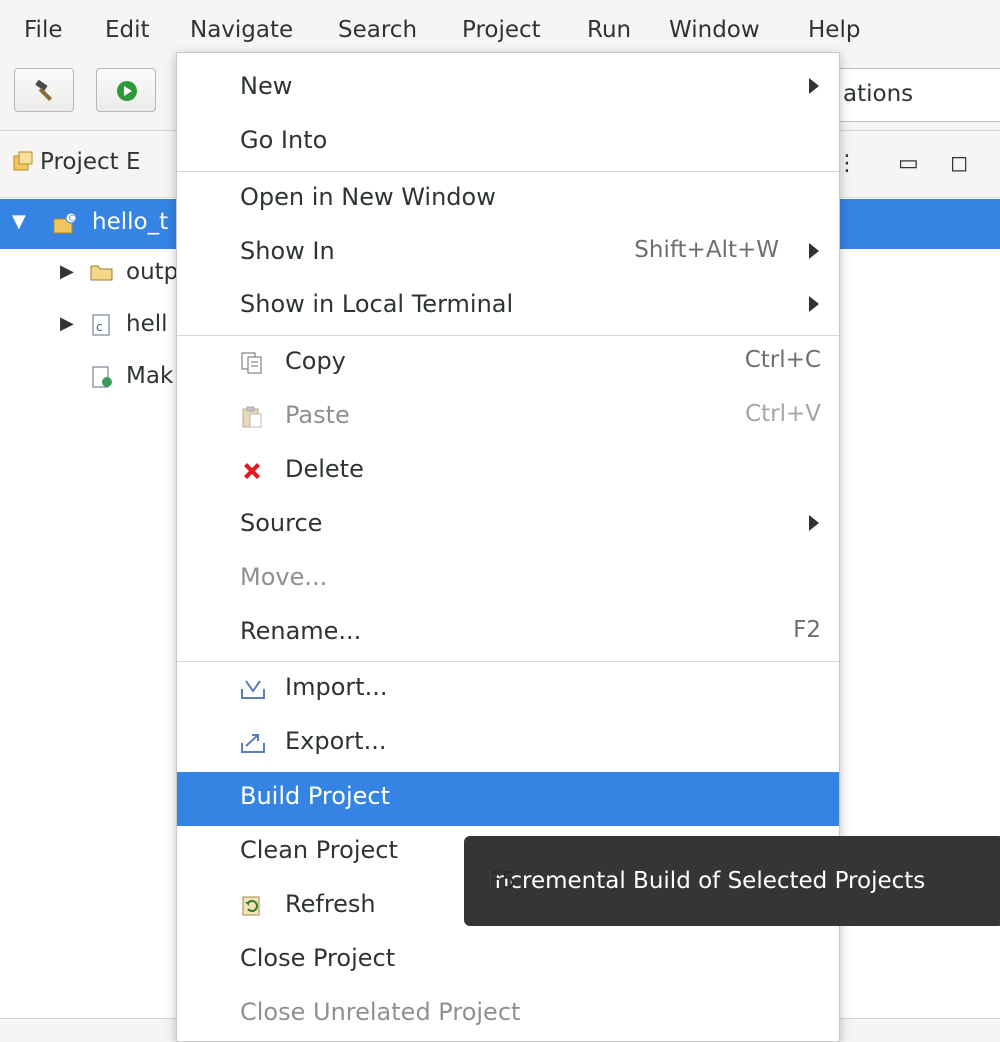 The width and height of the screenshot is (1000, 1042). What do you see at coordinates (377, 30) in the screenshot?
I see `menu-search: Search` at bounding box center [377, 30].